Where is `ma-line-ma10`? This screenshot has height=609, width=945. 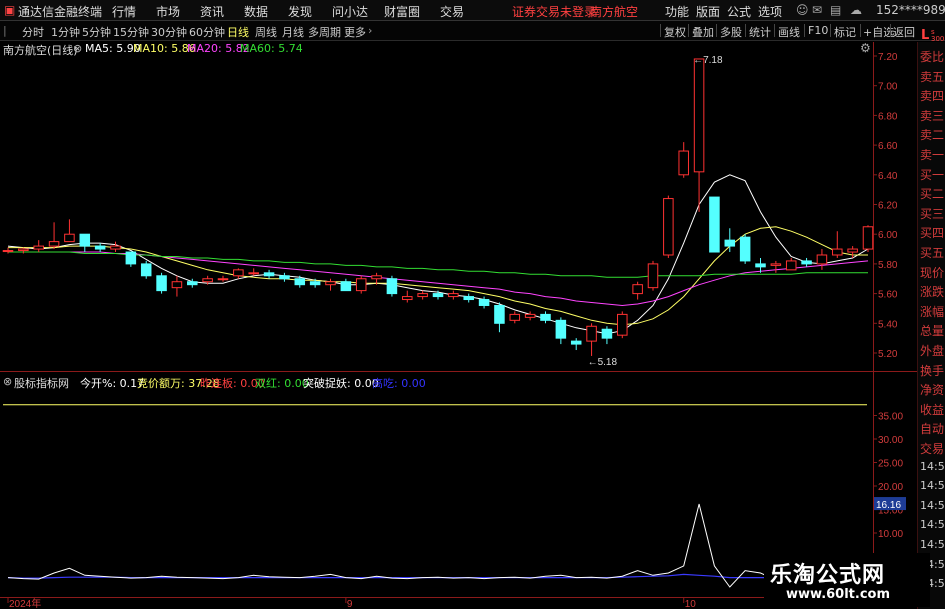 ma-line-ma10 is located at coordinates (438, 276).